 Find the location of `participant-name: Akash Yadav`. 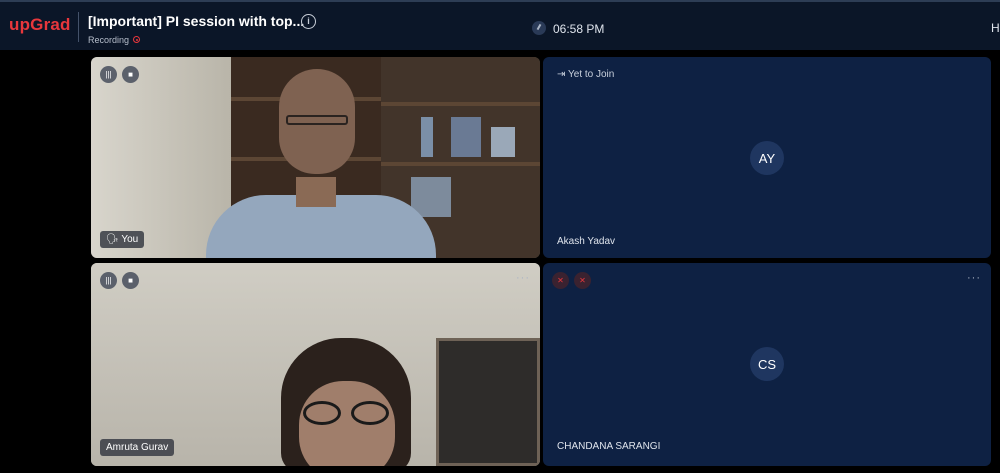

participant-name: Akash Yadav is located at coordinates (586, 241).